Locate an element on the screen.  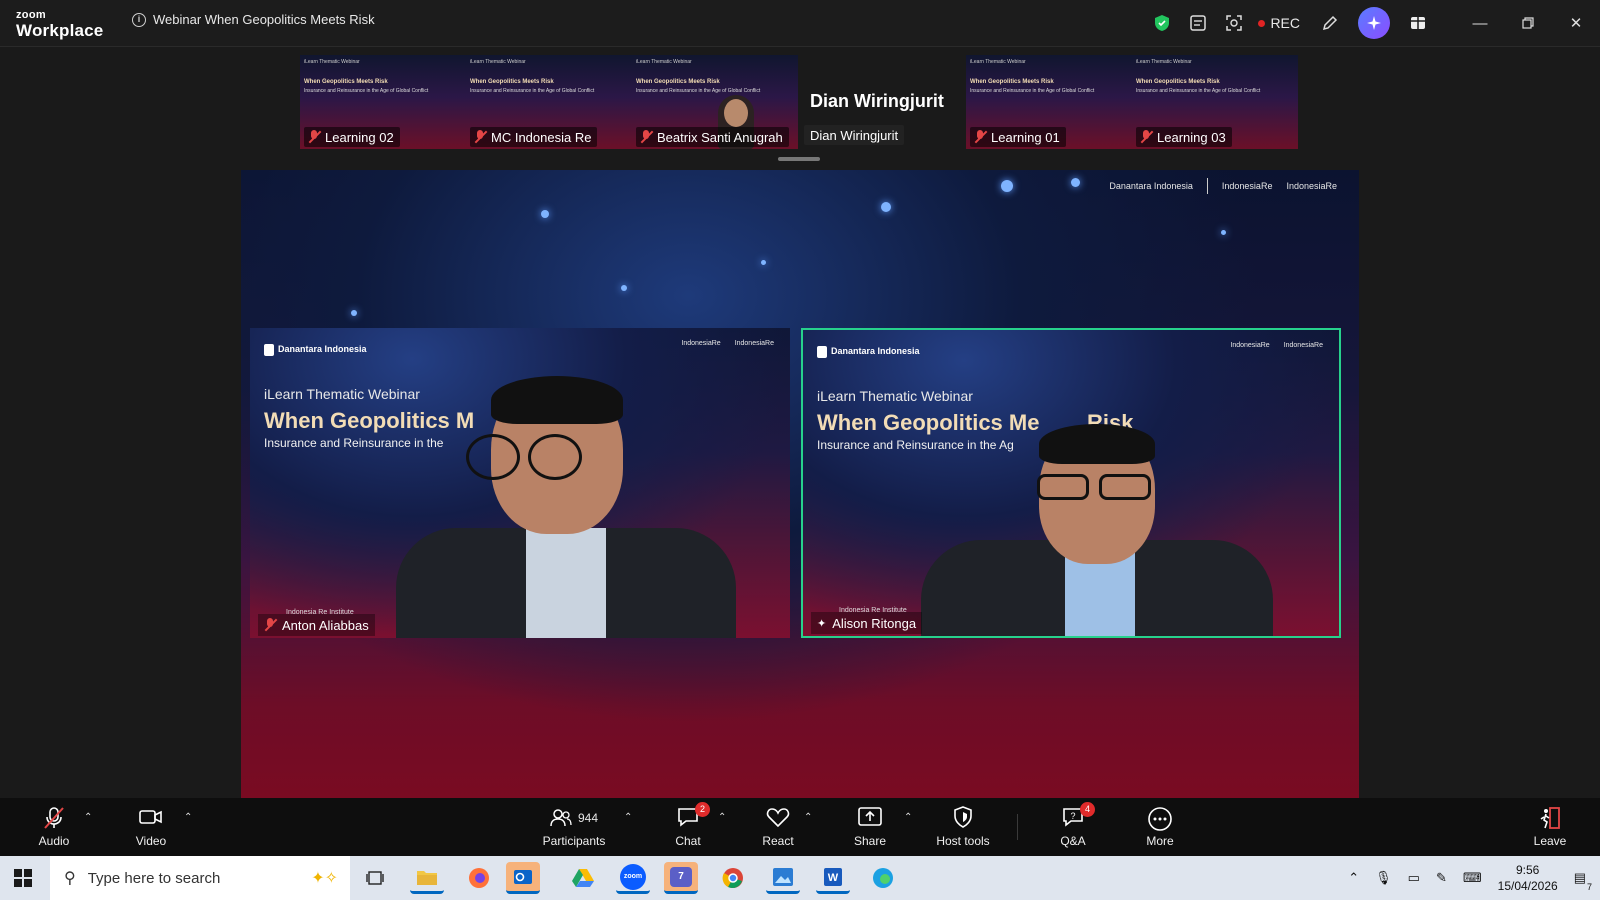
taskbar-search: ⚲ Type here to search ✦✧ is located at coordinates (200, 878).